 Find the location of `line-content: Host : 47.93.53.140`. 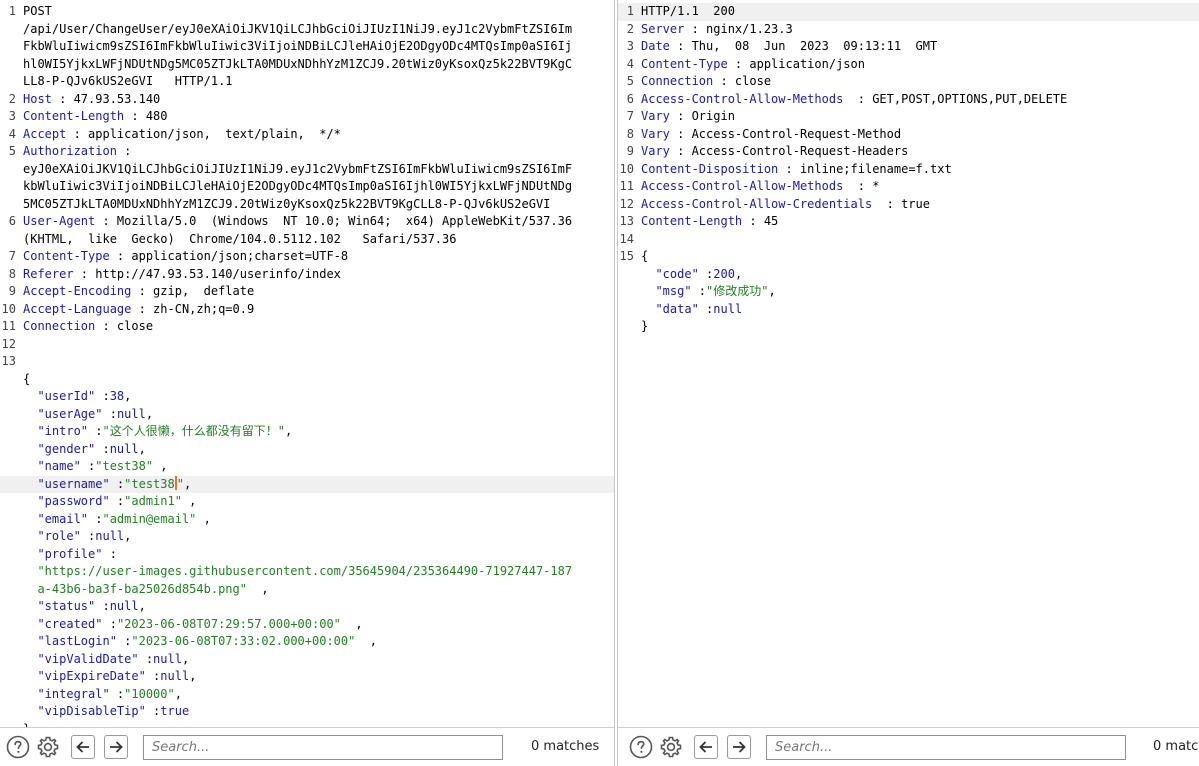

line-content: Host : 47.93.53.140 is located at coordinates (91, 100).